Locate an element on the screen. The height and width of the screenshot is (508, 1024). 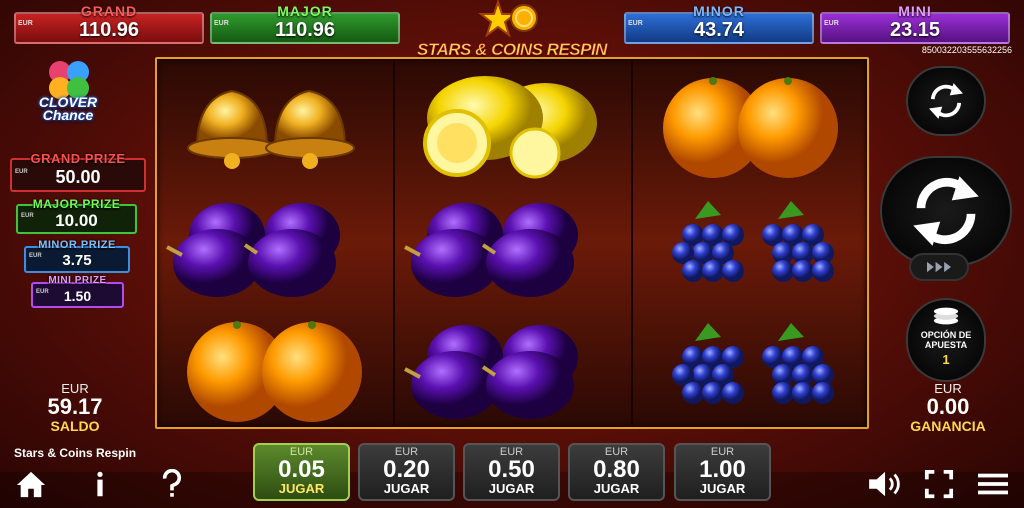
menu-button is located at coordinates (993, 484).